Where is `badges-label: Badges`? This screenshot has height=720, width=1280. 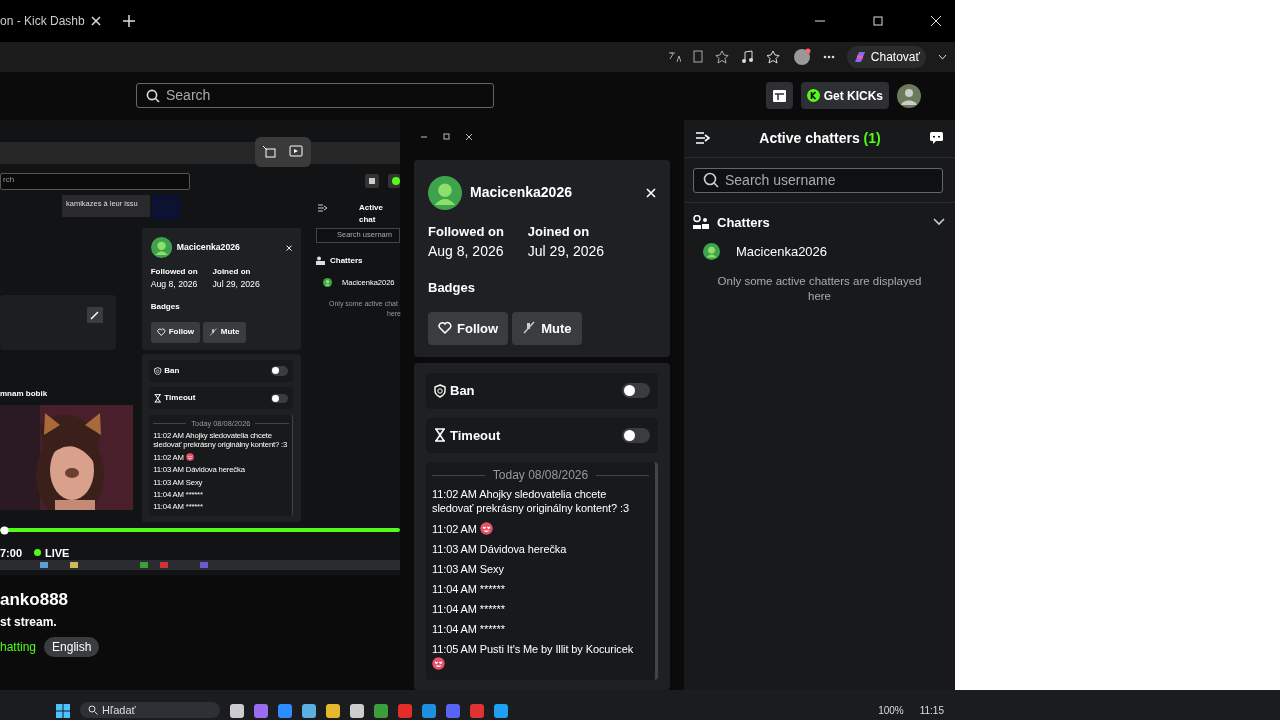
badges-label: Badges is located at coordinates (452, 288).